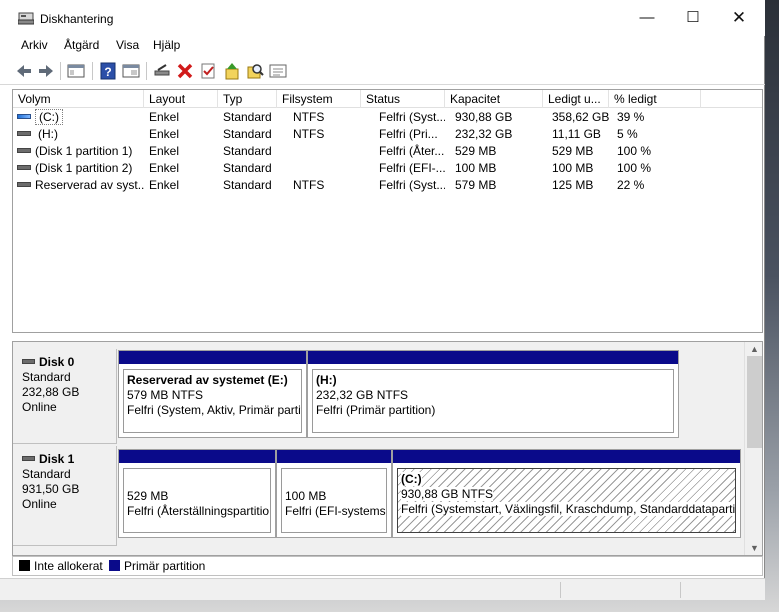 The width and height of the screenshot is (779, 612). What do you see at coordinates (278, 71) in the screenshot?
I see `settings-icon` at bounding box center [278, 71].